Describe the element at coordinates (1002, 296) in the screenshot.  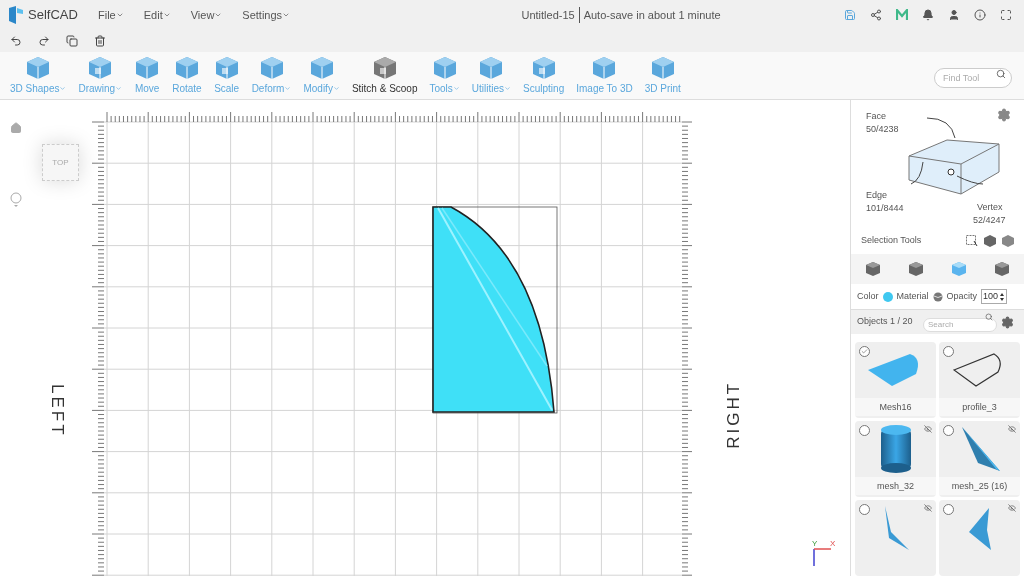
I see `spinner-icon` at that location.